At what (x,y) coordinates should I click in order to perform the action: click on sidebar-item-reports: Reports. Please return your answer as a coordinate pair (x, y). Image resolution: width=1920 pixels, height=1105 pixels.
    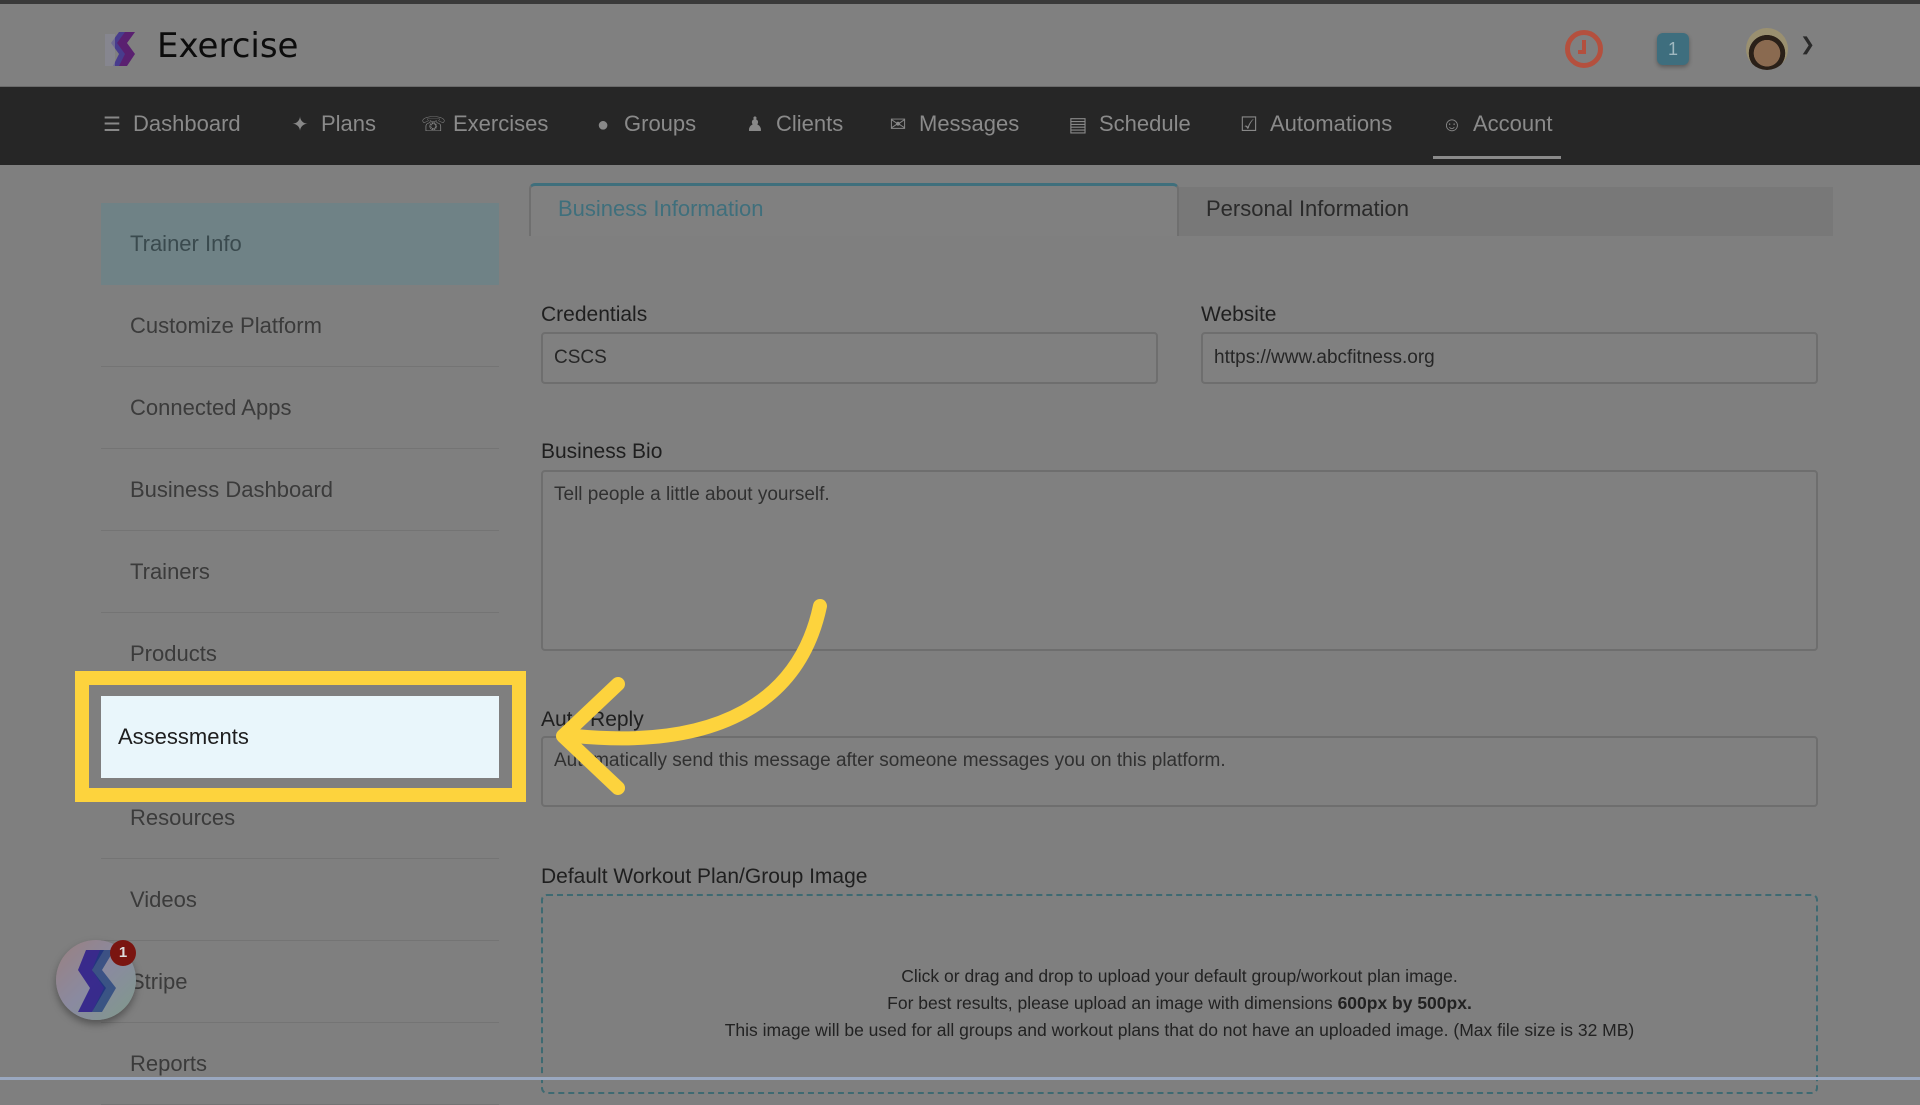
    Looking at the image, I should click on (300, 1064).